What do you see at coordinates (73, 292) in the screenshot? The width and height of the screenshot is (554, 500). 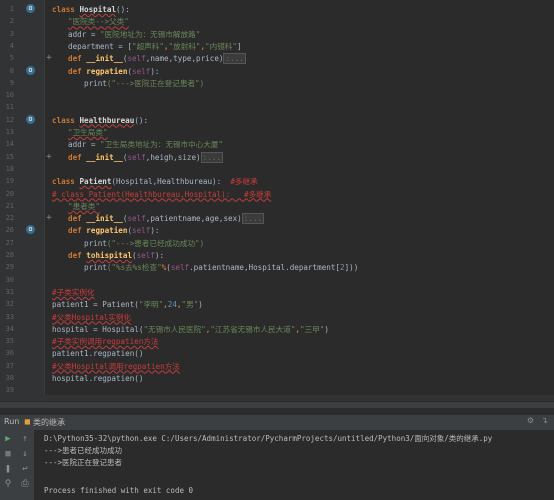 I see `code-text: #子类实例化` at bounding box center [73, 292].